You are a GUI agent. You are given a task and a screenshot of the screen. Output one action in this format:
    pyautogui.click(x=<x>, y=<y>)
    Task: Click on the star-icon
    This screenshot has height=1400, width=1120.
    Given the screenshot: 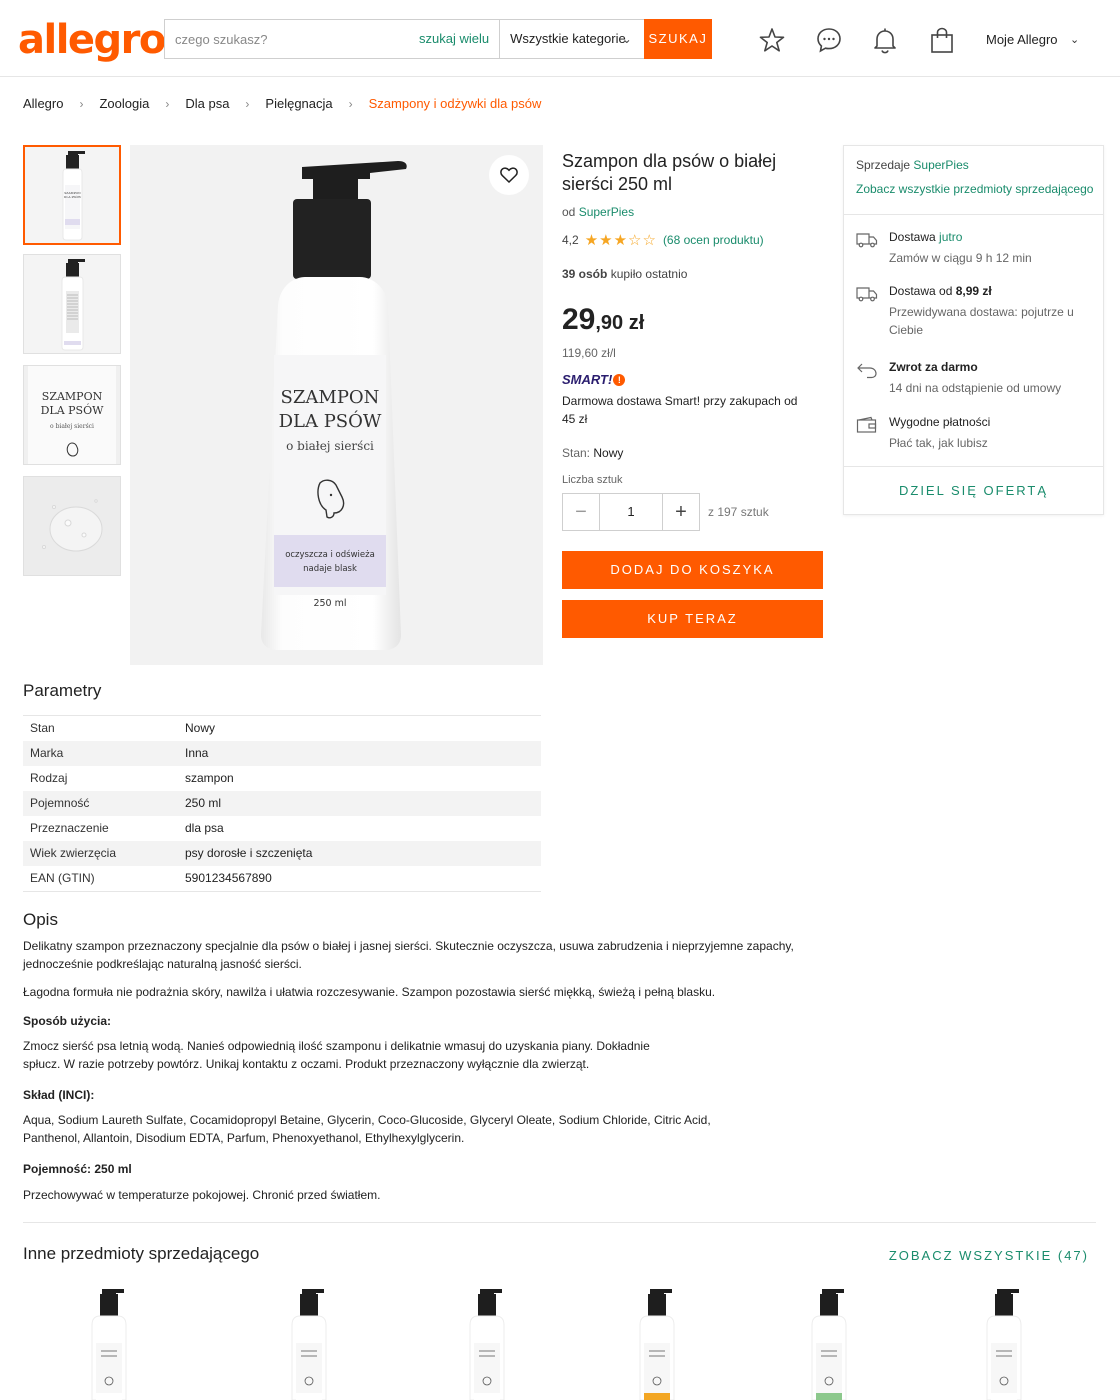 What is the action you would take?
    pyautogui.click(x=772, y=40)
    